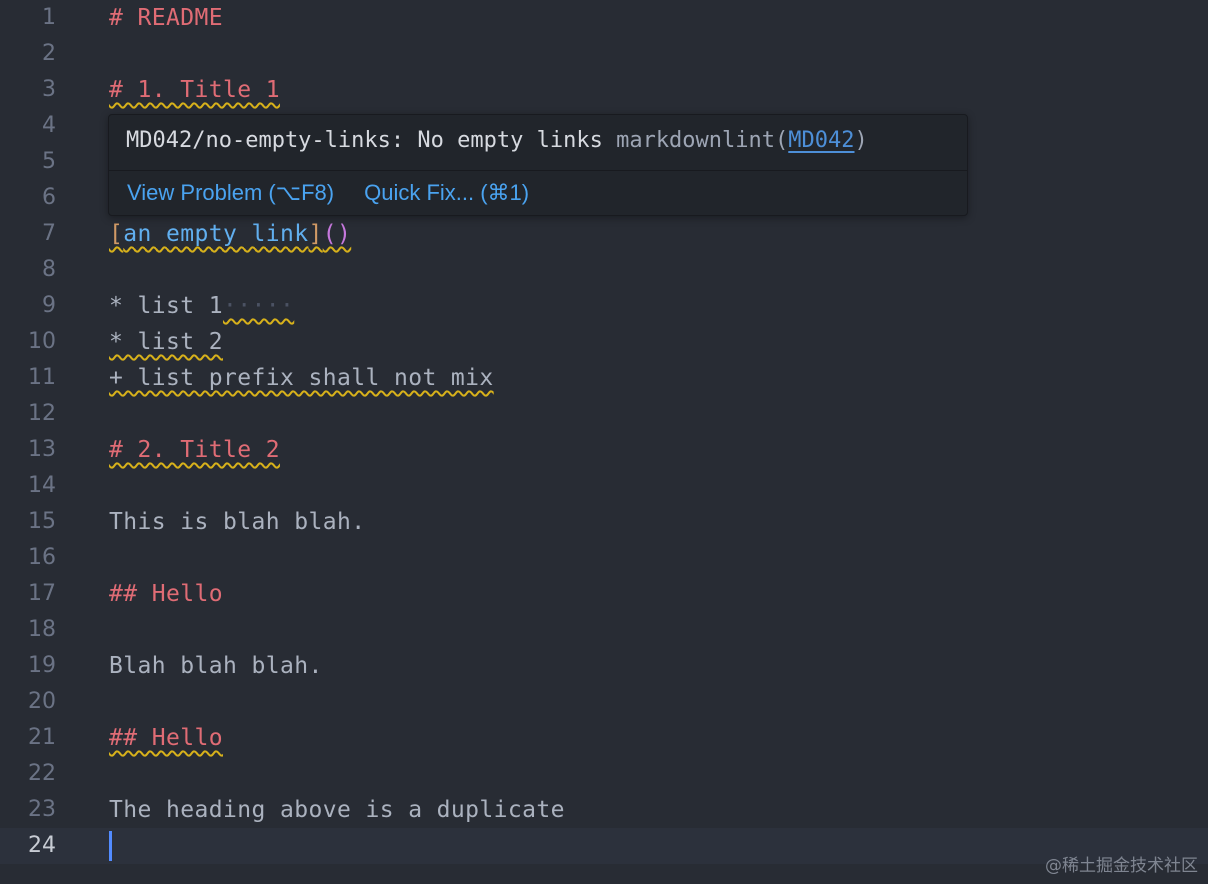  What do you see at coordinates (604, 270) in the screenshot?
I see `editor-line: 8` at bounding box center [604, 270].